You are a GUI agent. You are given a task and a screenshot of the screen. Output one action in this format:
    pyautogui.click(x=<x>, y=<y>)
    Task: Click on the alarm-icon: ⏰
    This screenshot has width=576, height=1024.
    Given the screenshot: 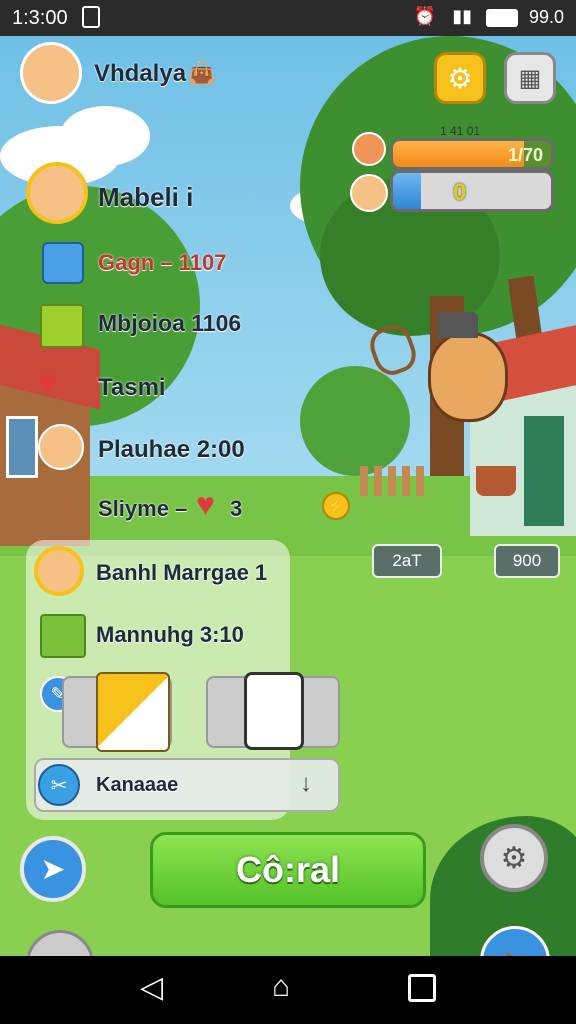 What is the action you would take?
    pyautogui.click(x=424, y=16)
    